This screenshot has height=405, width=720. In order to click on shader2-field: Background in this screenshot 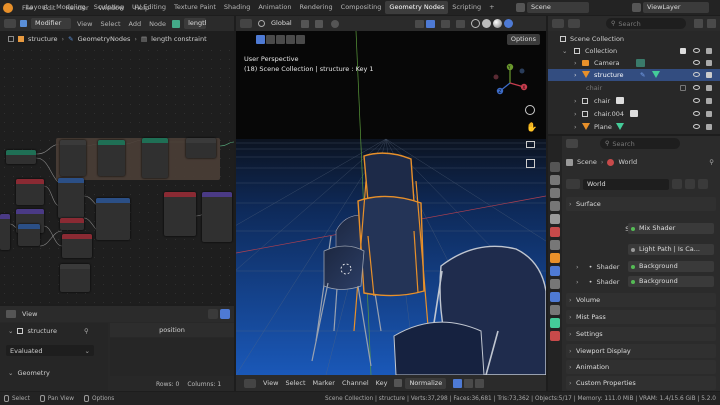, I will do `click(671, 281)`.